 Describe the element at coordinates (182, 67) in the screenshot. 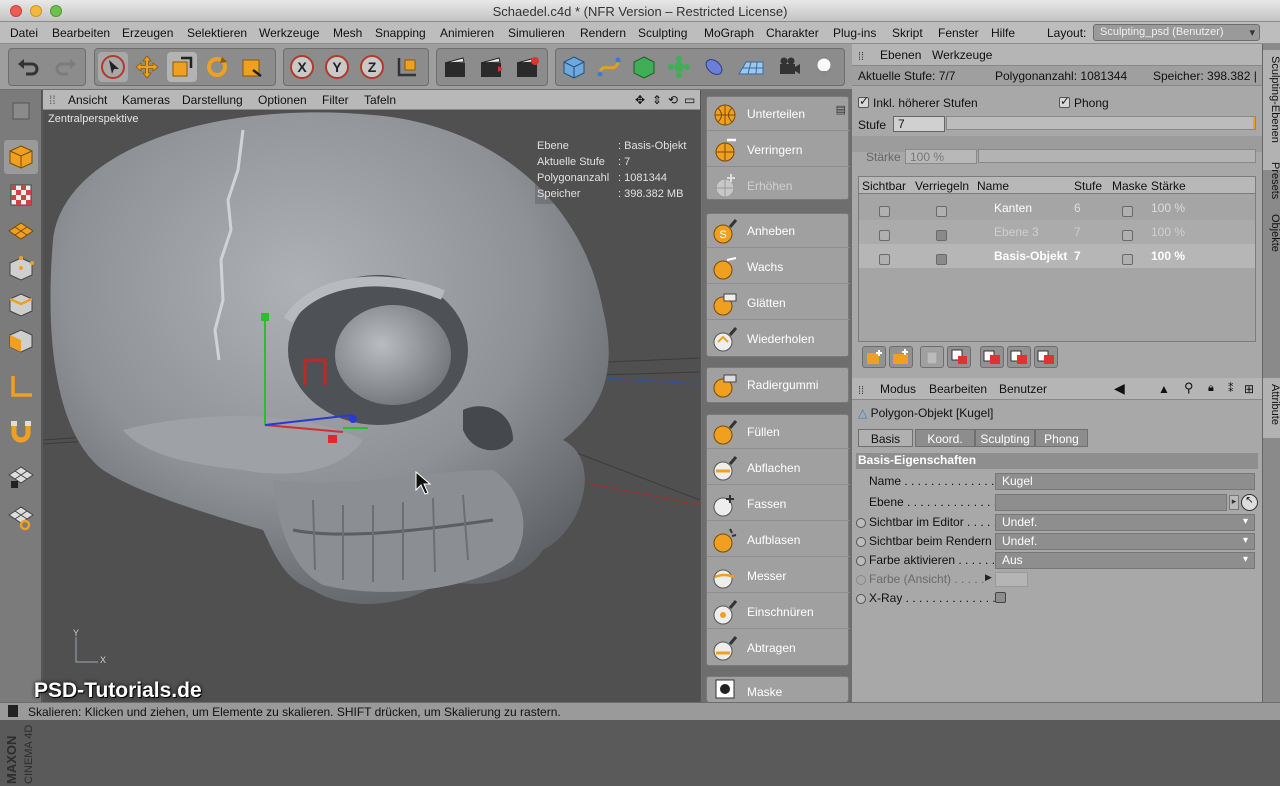

I see `scale-tool-button` at that location.